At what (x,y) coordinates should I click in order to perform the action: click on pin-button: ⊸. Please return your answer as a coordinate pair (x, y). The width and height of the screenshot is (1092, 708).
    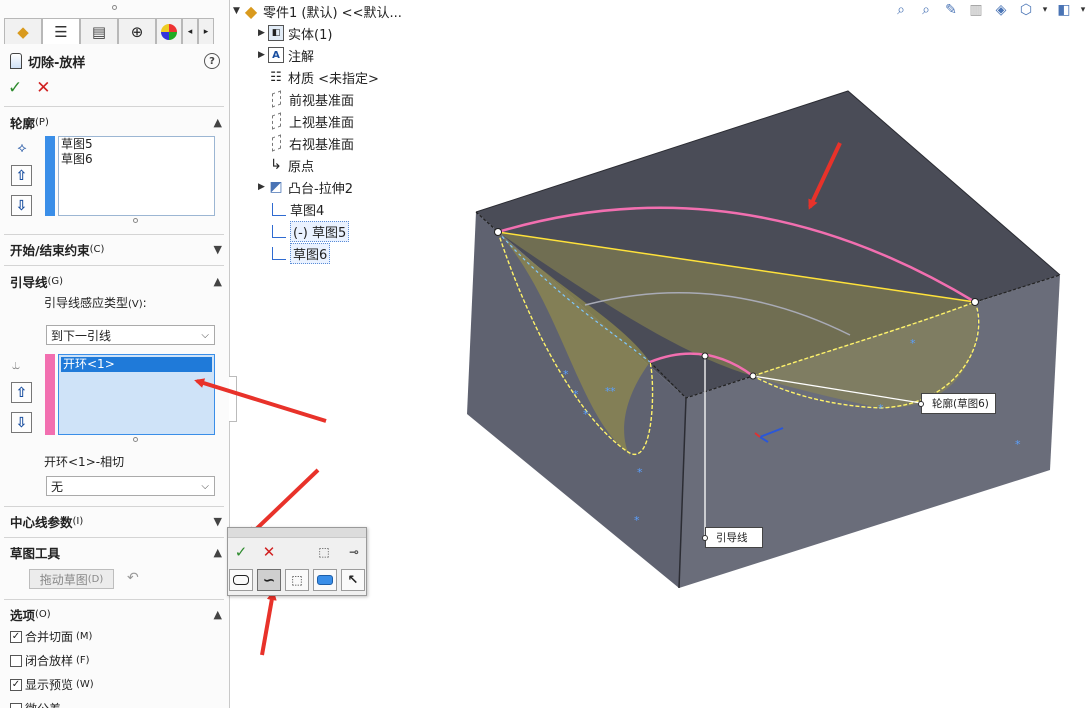
    Looking at the image, I should click on (354, 552).